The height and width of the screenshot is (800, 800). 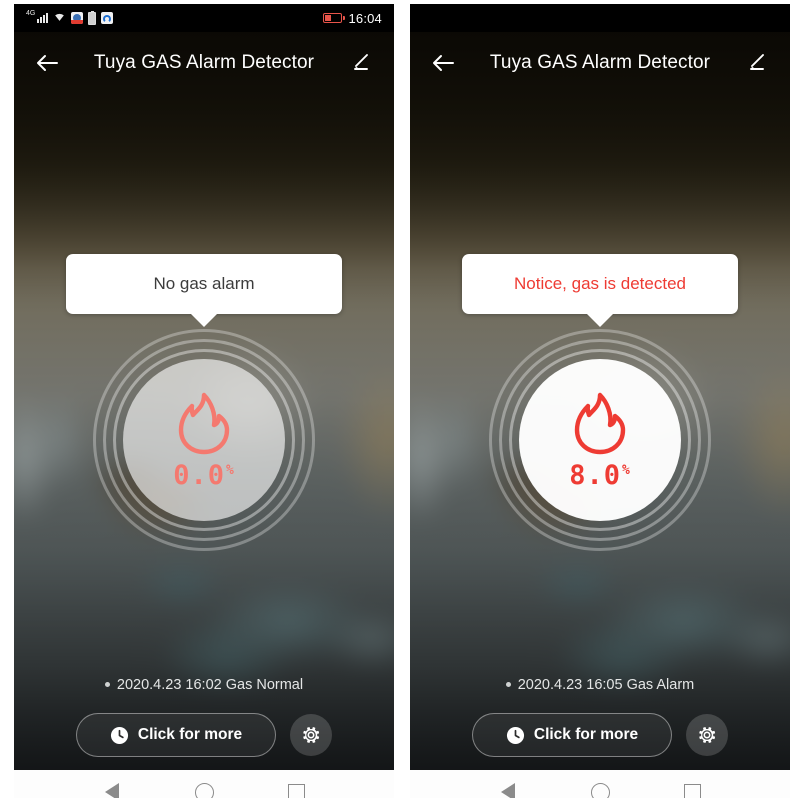 I want to click on status-bar: 4G 16:04, so click(x=204, y=18).